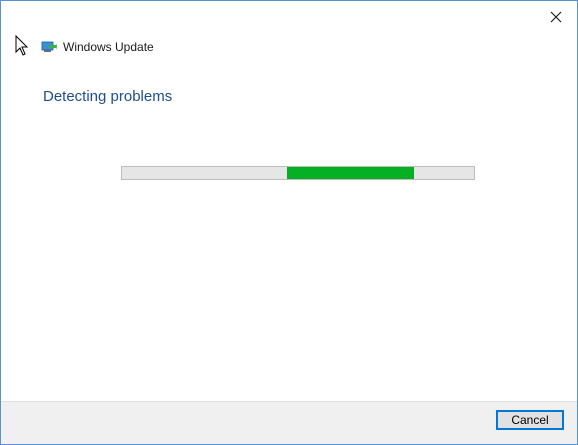 This screenshot has height=445, width=578. I want to click on close-button, so click(556, 17).